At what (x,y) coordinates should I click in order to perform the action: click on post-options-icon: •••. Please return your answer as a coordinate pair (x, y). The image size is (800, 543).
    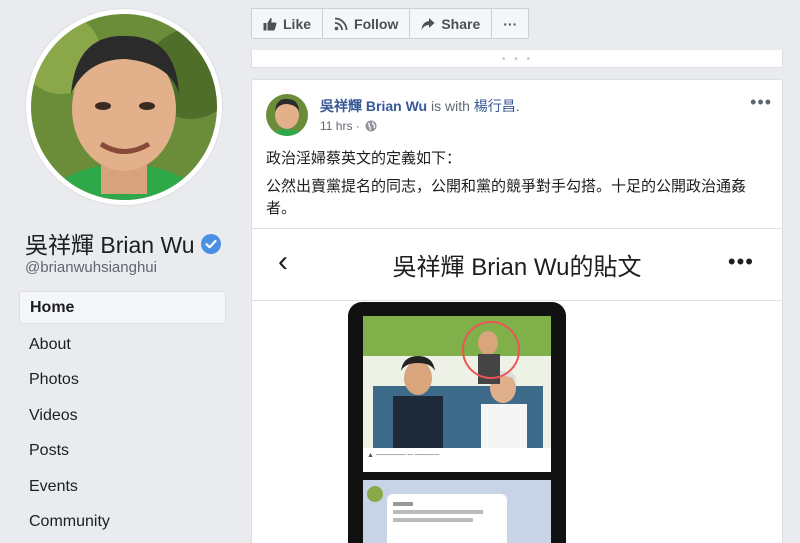
    Looking at the image, I should click on (761, 102).